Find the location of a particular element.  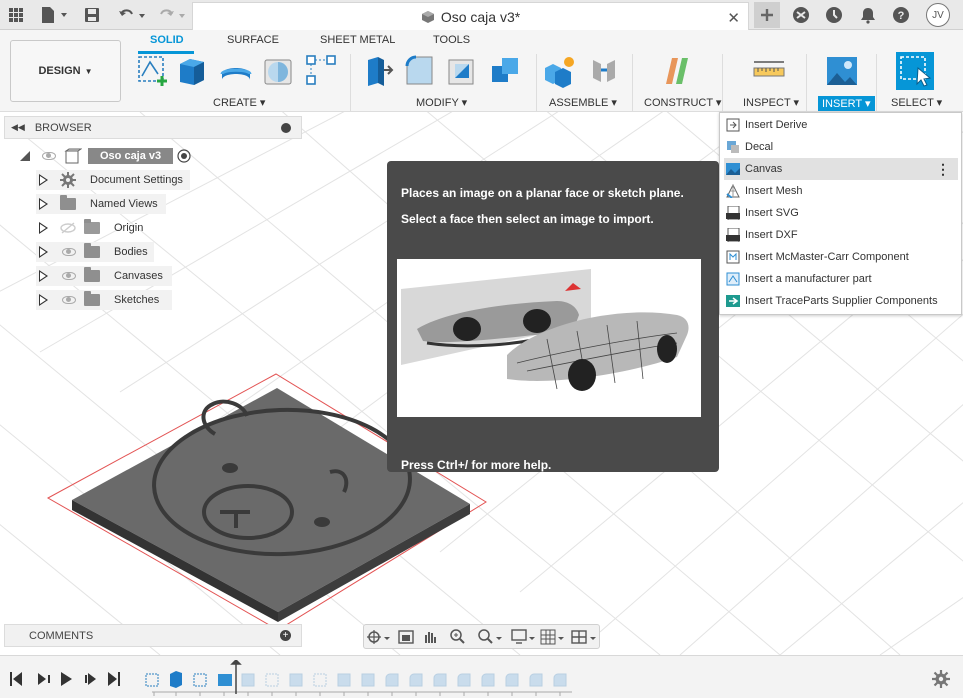

play-icon is located at coordinates (66, 679).